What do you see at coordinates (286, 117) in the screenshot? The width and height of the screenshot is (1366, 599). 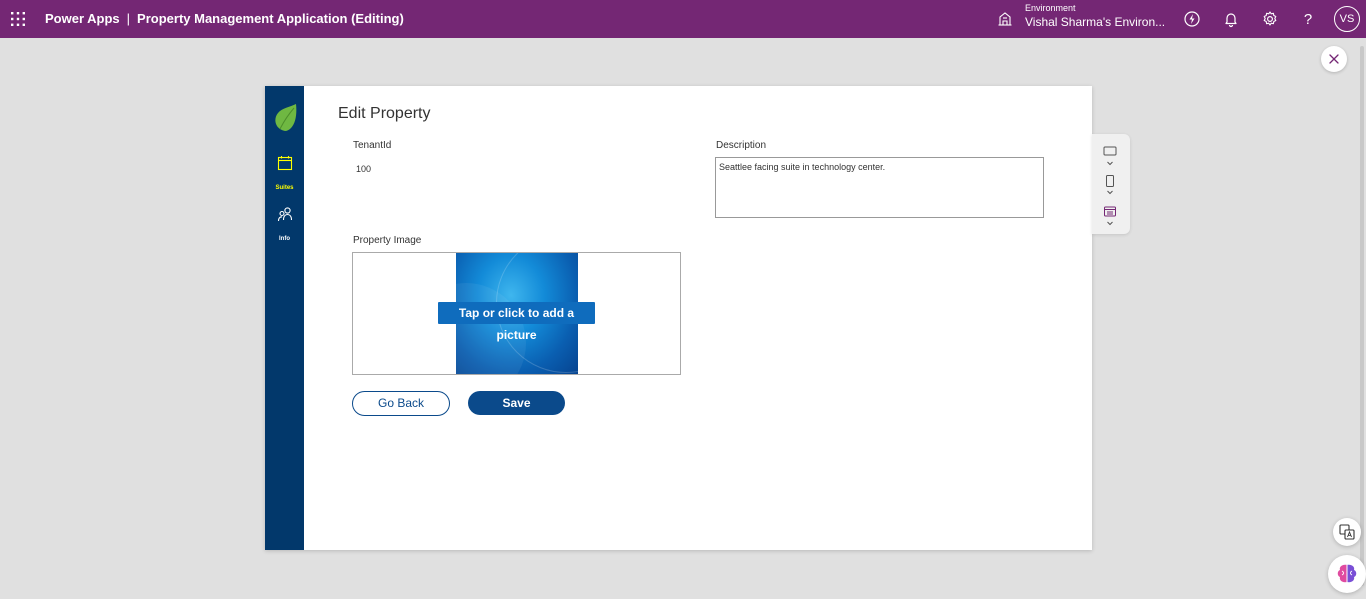 I see `leaf-logo-icon` at bounding box center [286, 117].